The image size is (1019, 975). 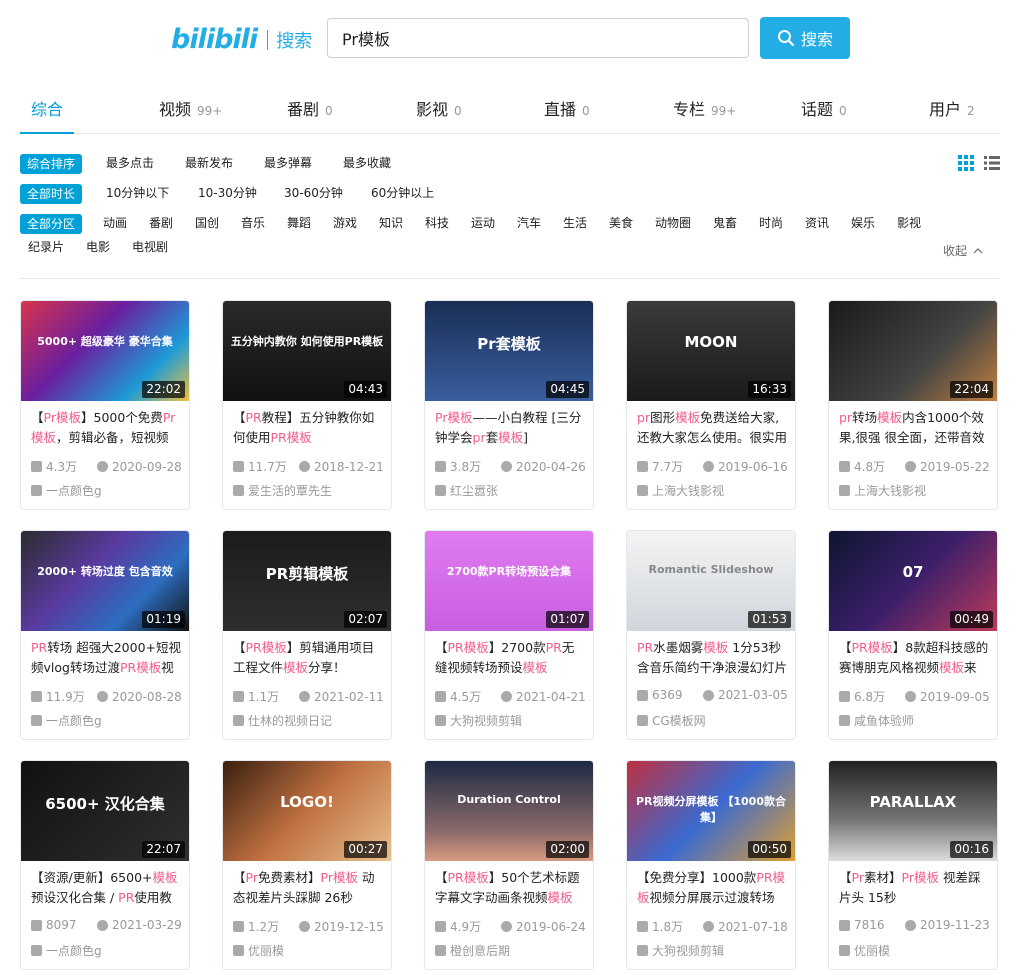 What do you see at coordinates (509, 581) in the screenshot?
I see `video-thumbnail: 2700款PR转场预设合集 01:07` at bounding box center [509, 581].